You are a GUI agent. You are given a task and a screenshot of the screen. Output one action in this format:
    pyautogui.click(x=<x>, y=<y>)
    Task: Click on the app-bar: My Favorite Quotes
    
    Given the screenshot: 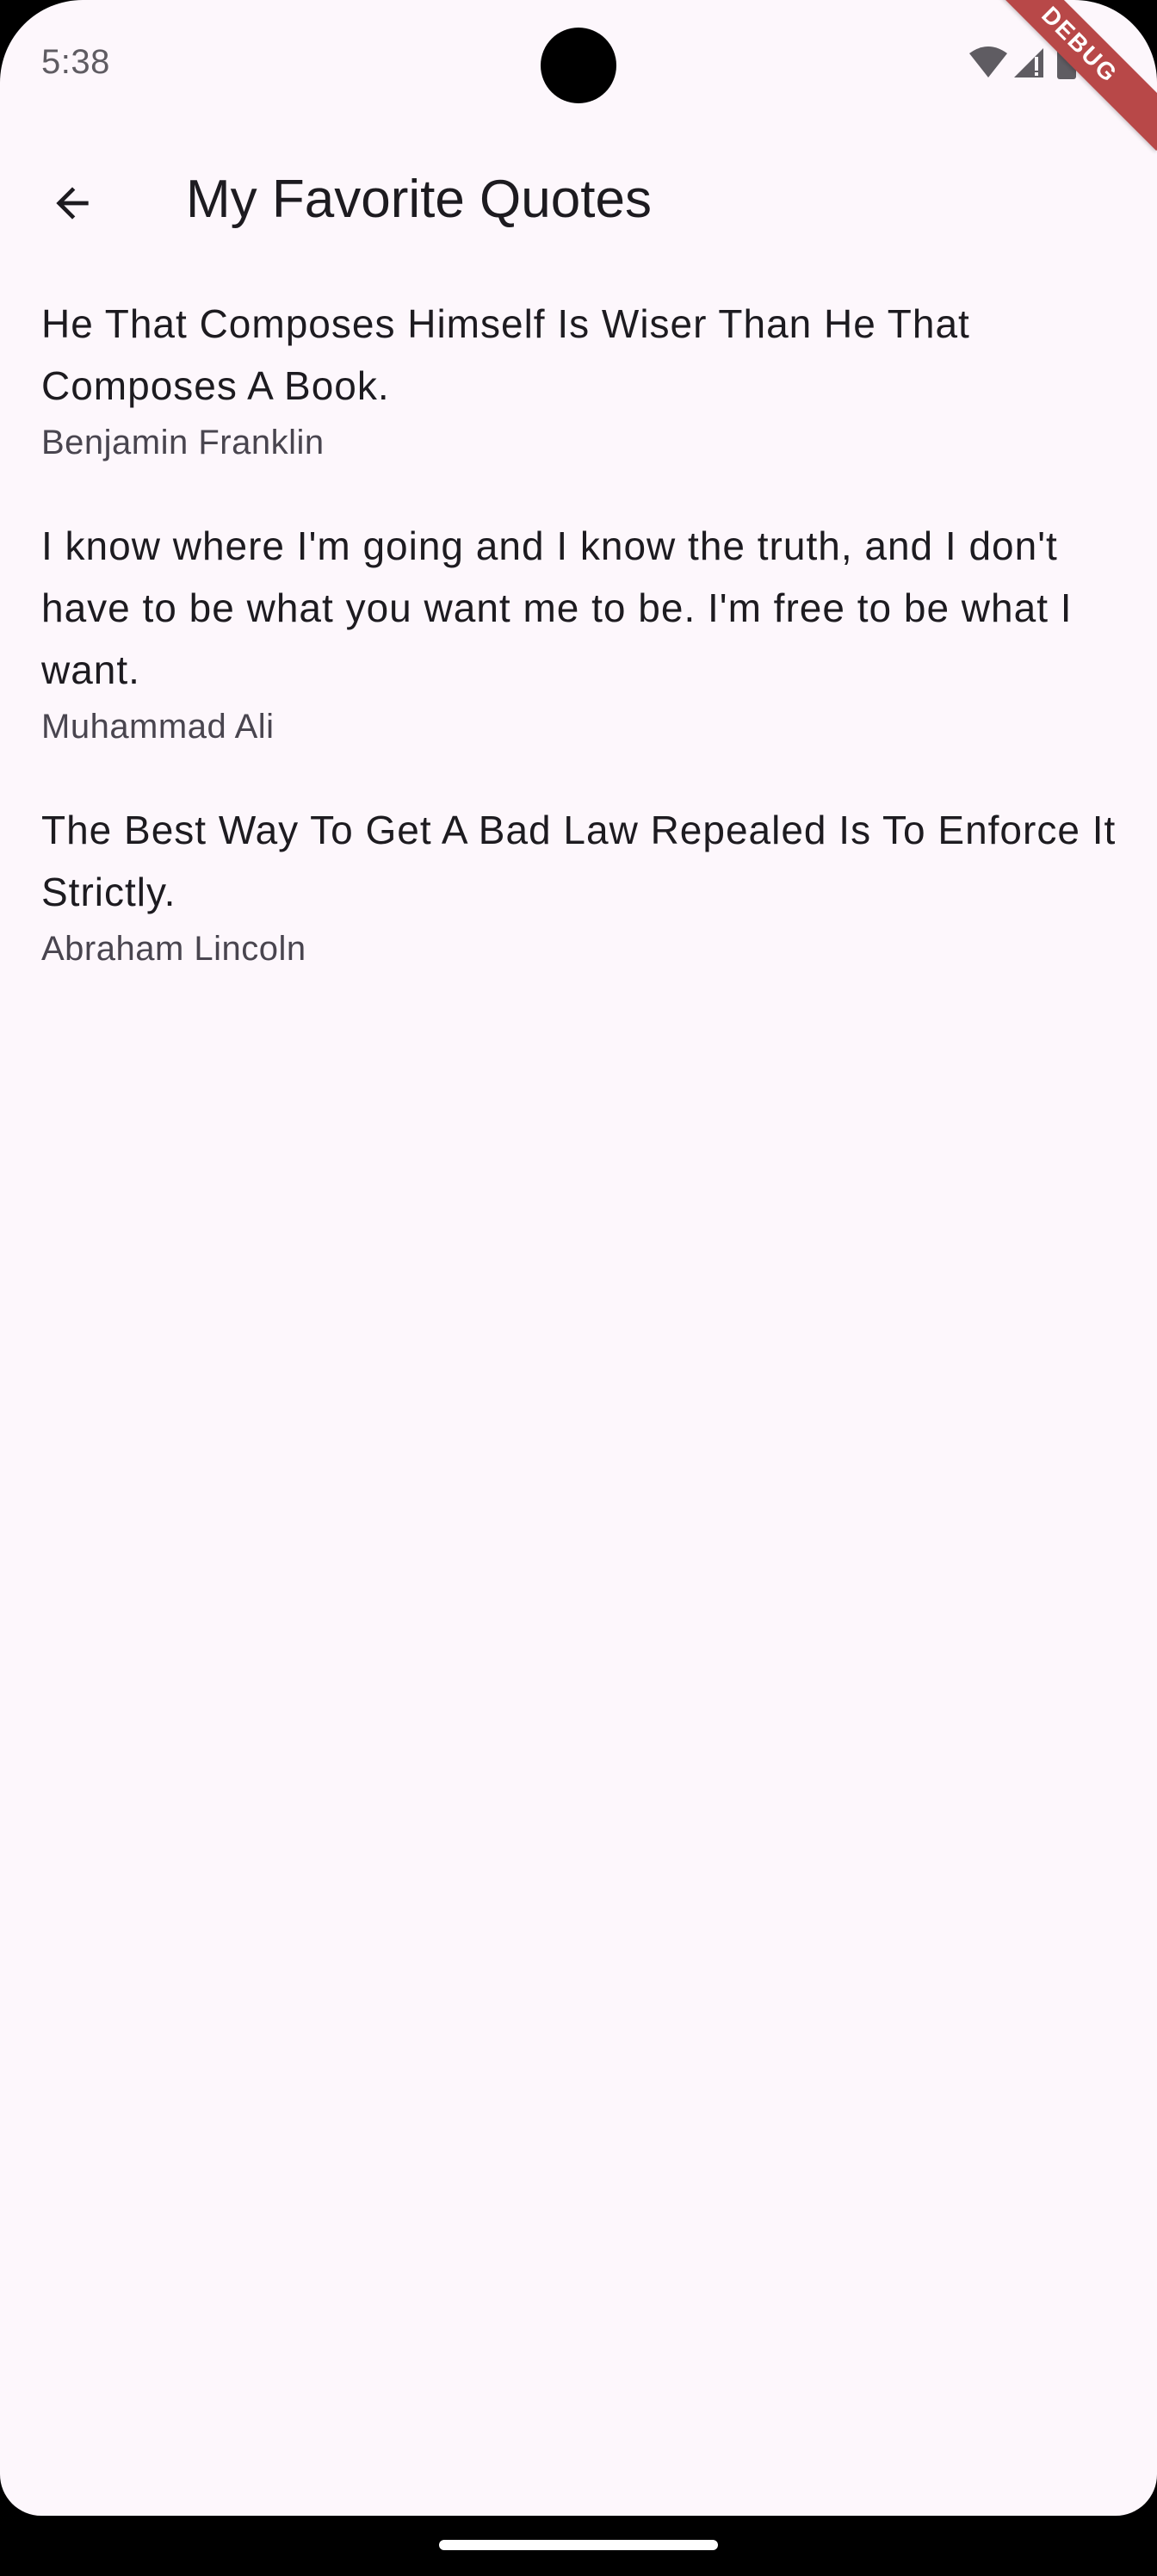 What is the action you would take?
    pyautogui.click(x=579, y=200)
    